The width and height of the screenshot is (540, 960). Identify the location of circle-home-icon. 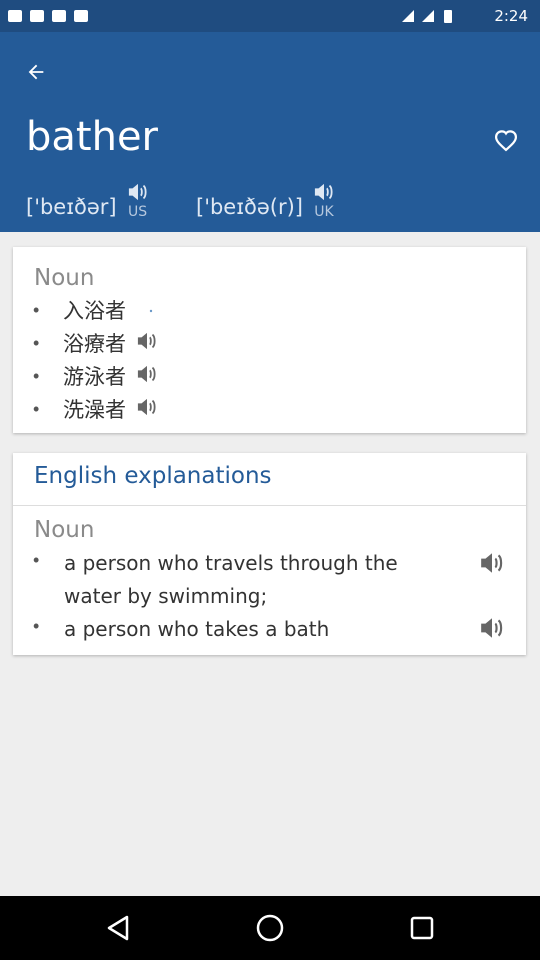
(270, 928).